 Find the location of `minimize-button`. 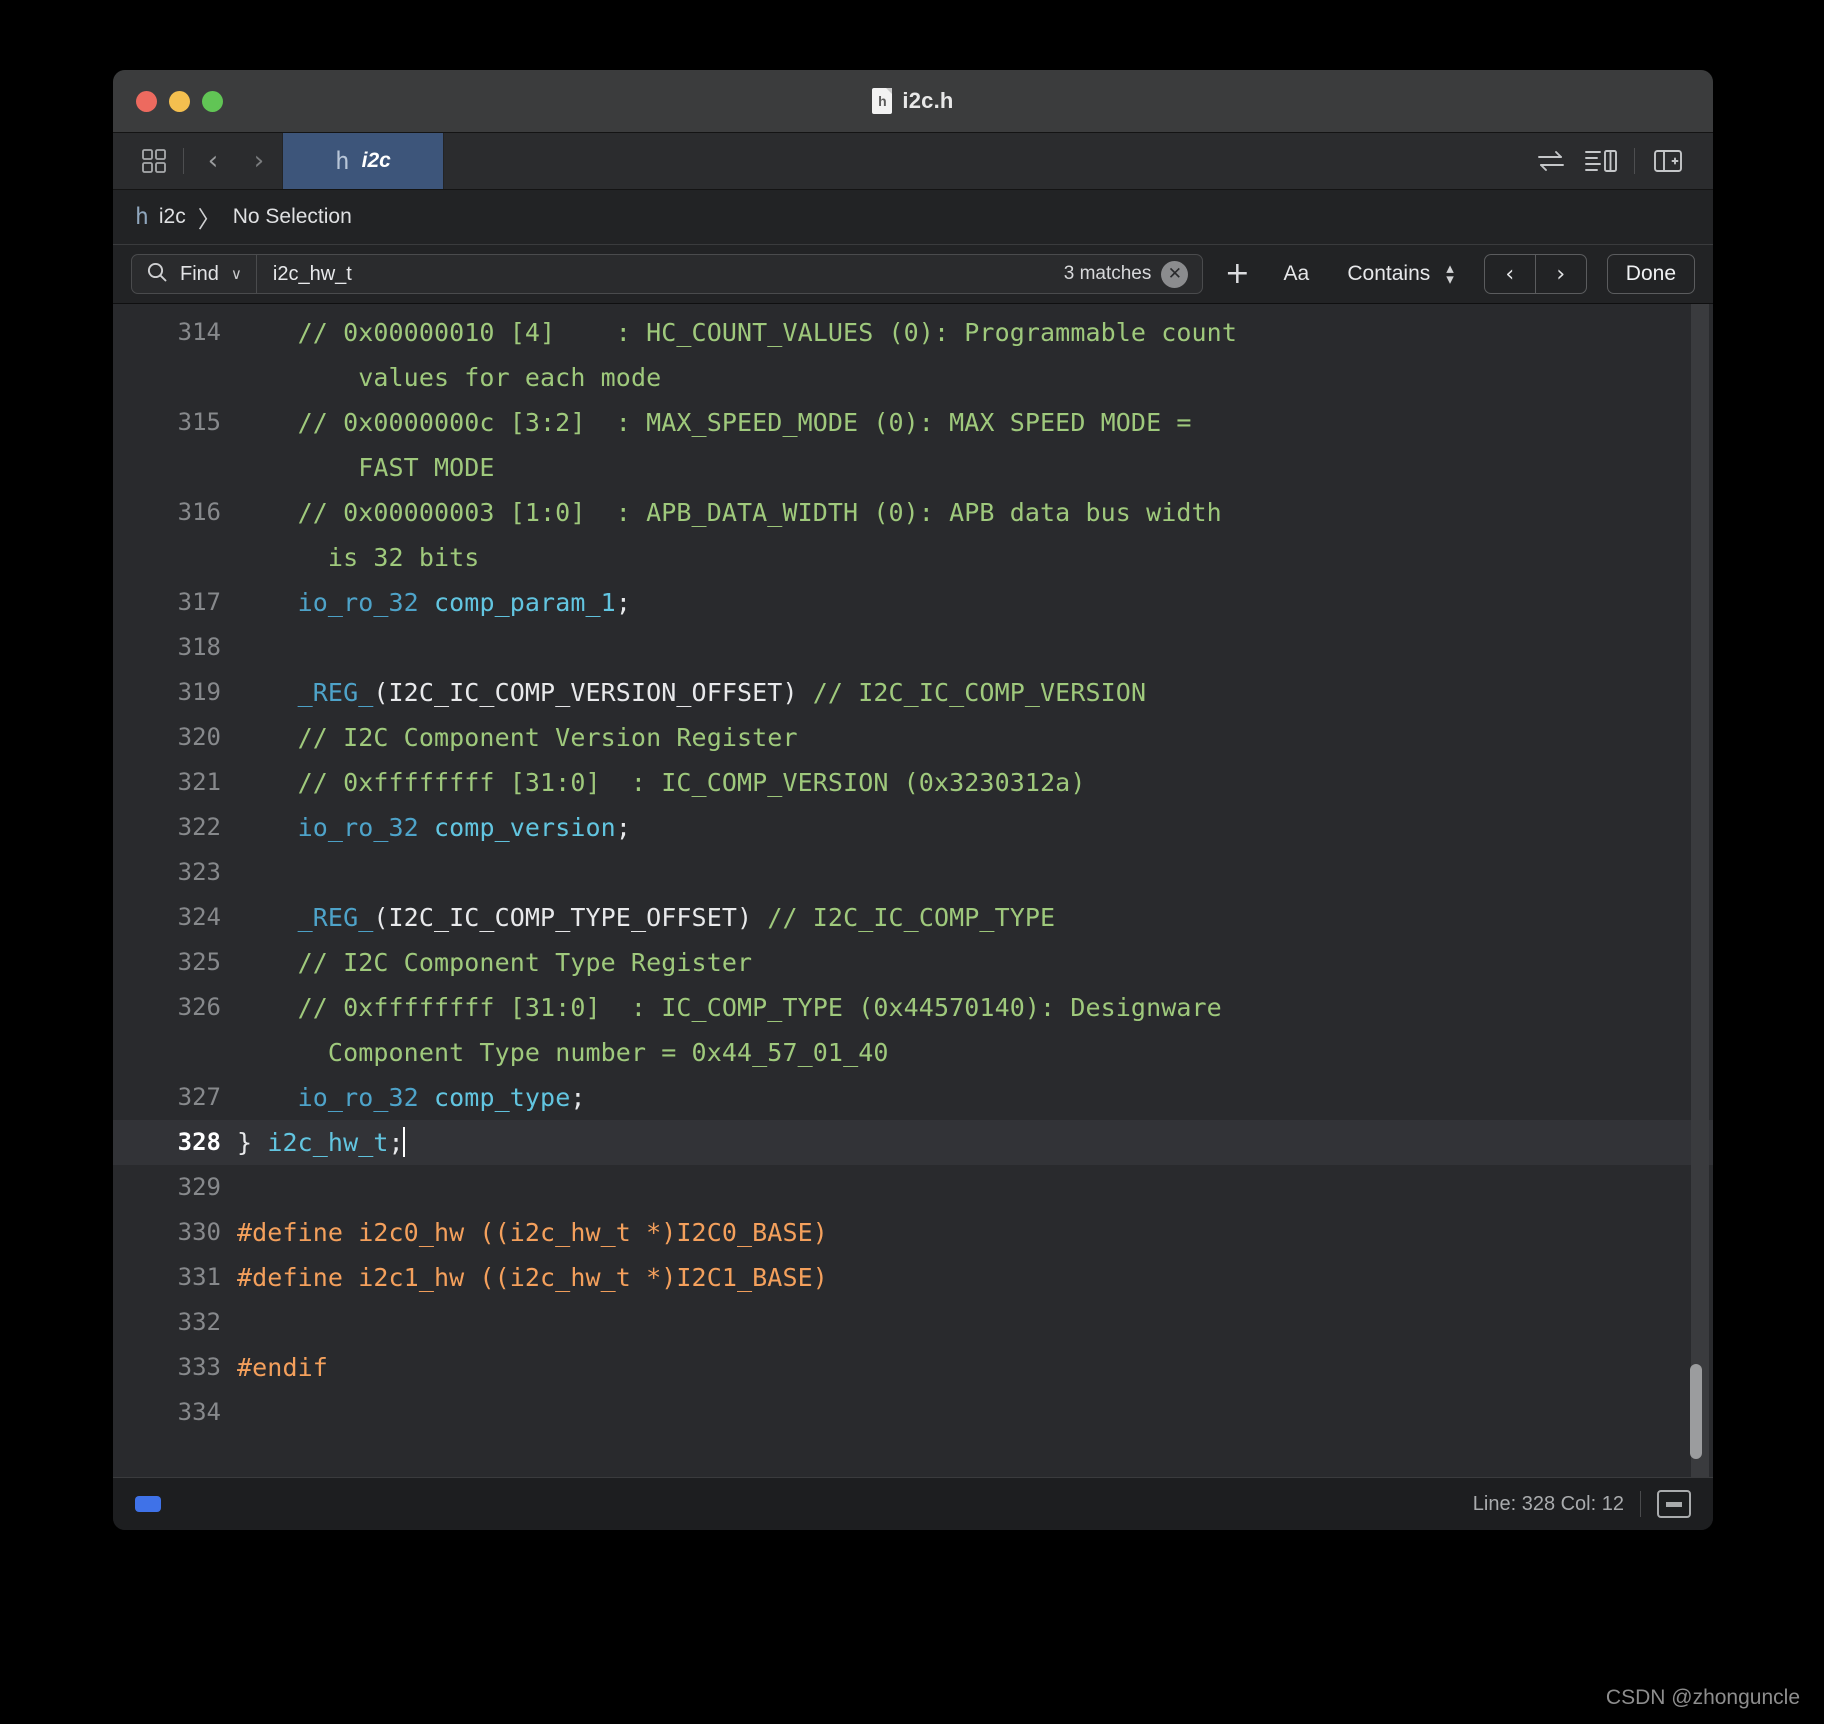

minimize-button is located at coordinates (179, 101).